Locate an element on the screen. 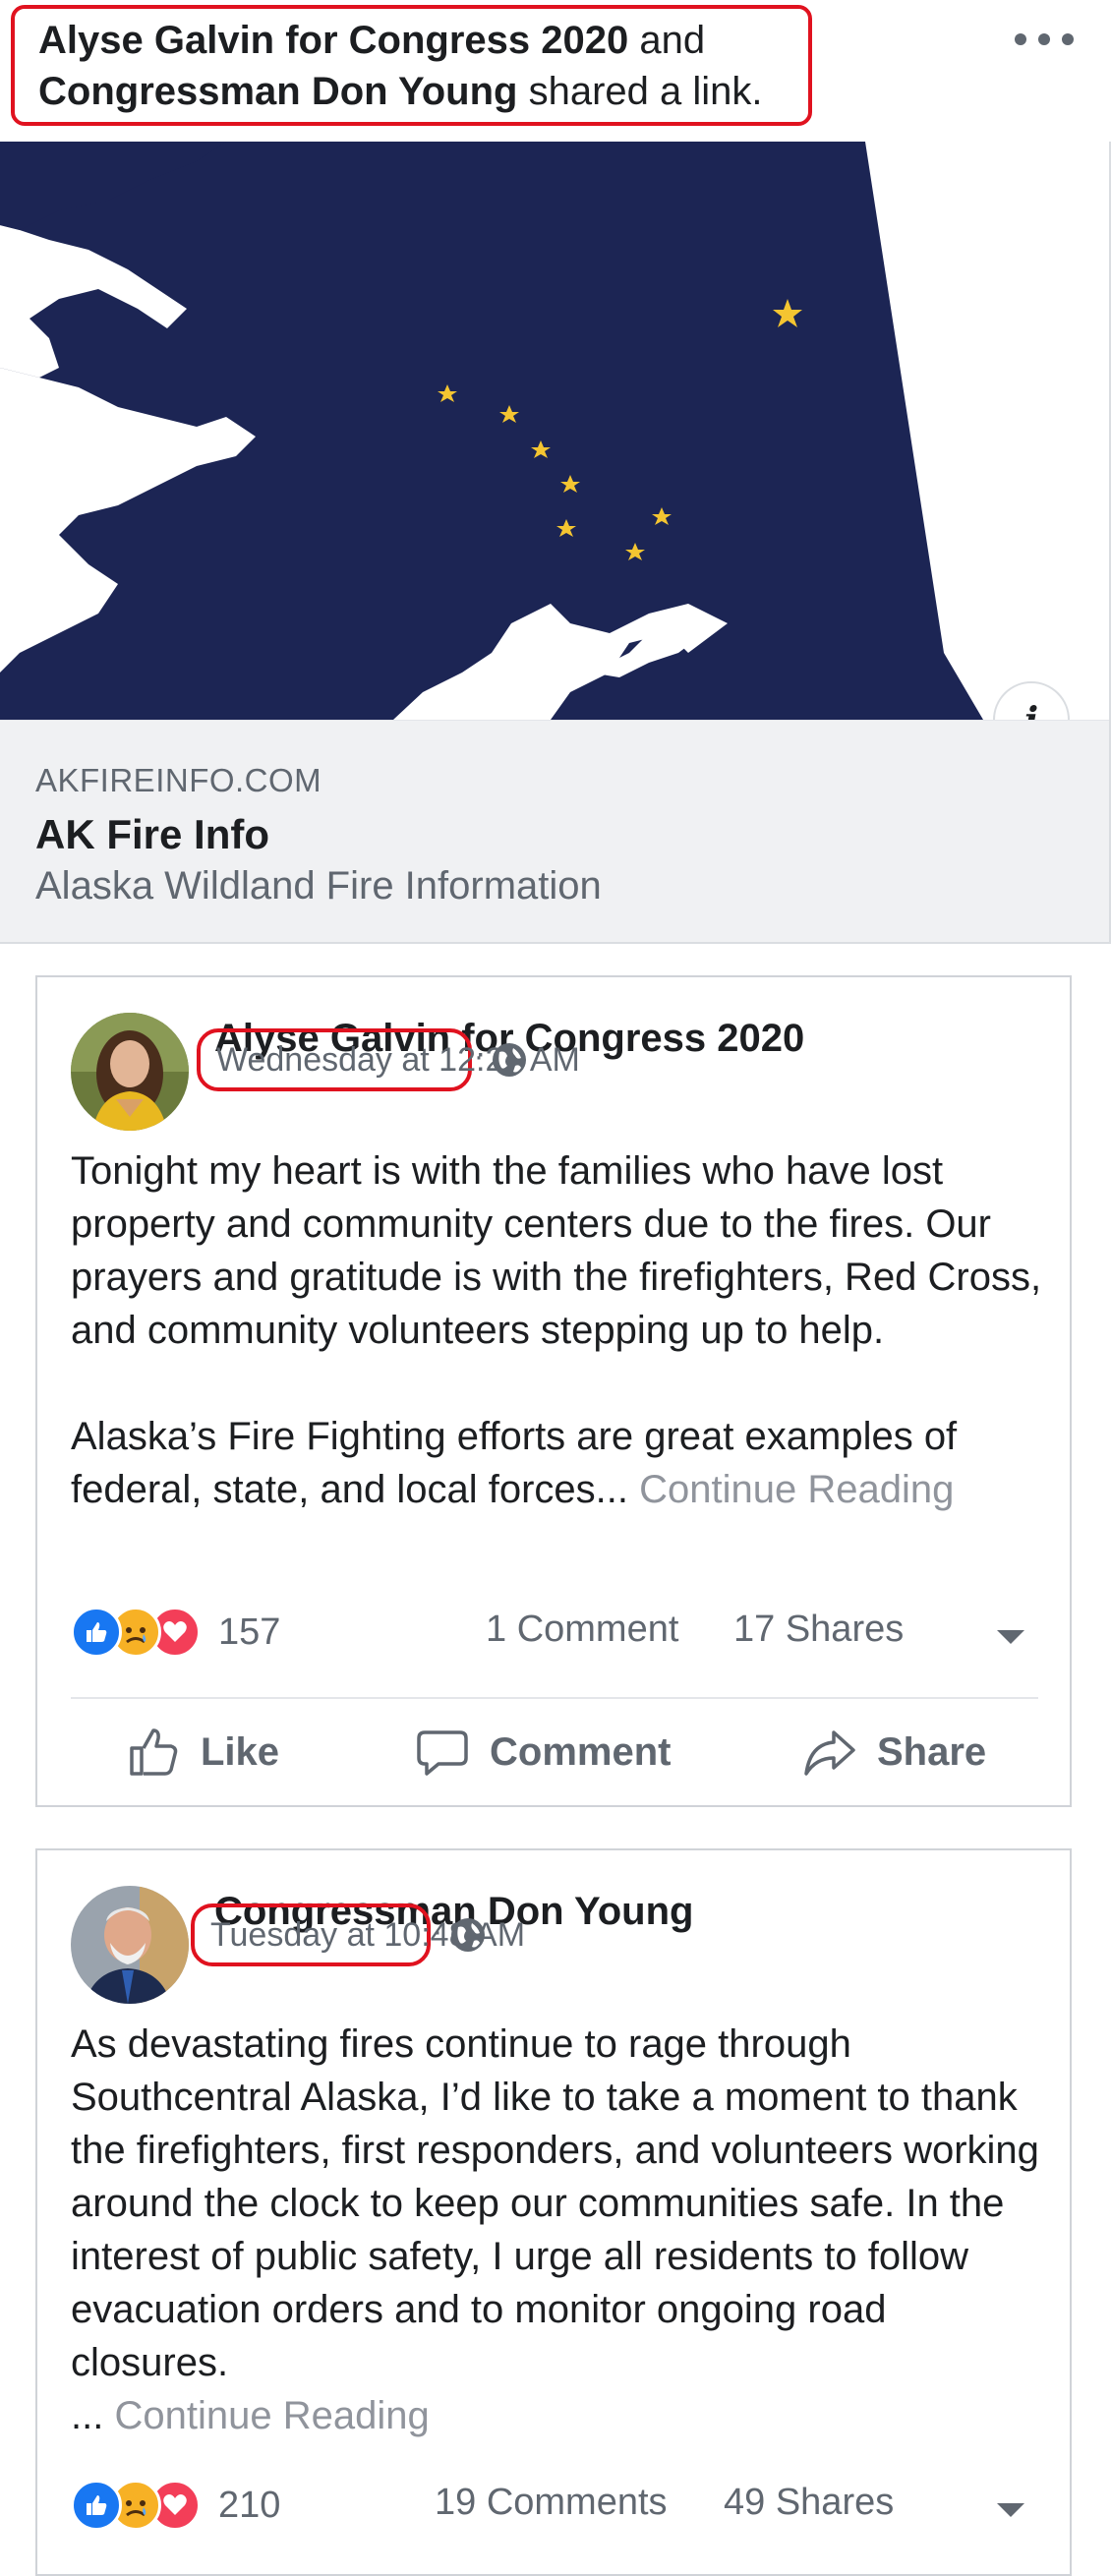  comment-icon is located at coordinates (442, 1753).